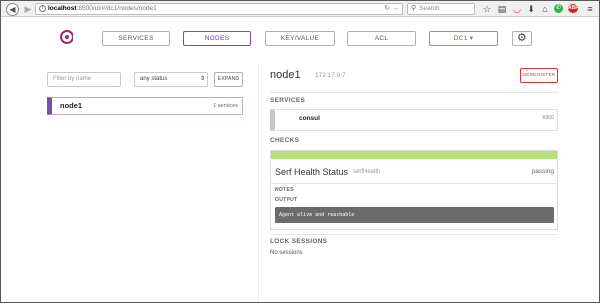  I want to click on home-icon: ⌂, so click(545, 9).